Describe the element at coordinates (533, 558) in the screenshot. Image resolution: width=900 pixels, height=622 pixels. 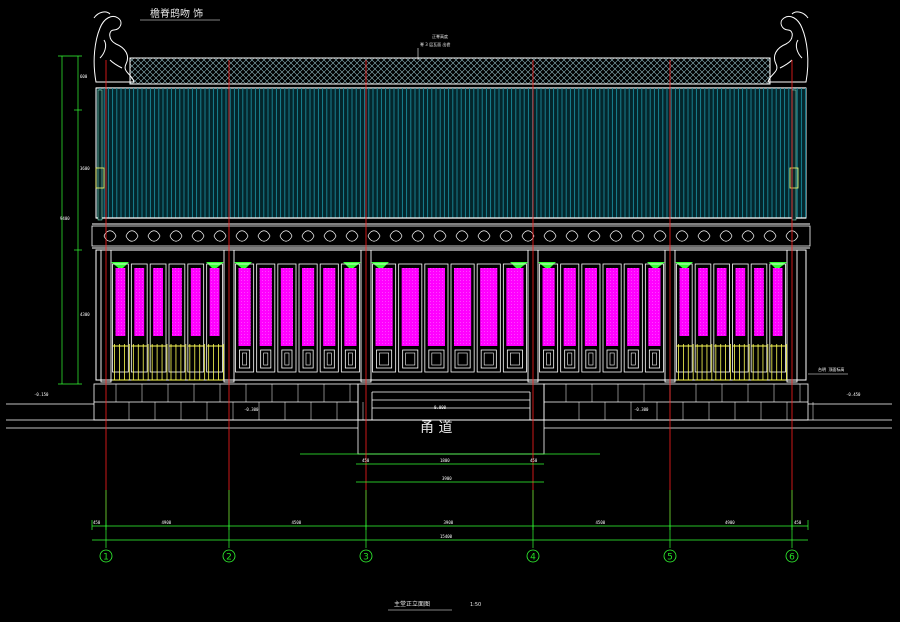
I see `axis-label: 4` at that location.